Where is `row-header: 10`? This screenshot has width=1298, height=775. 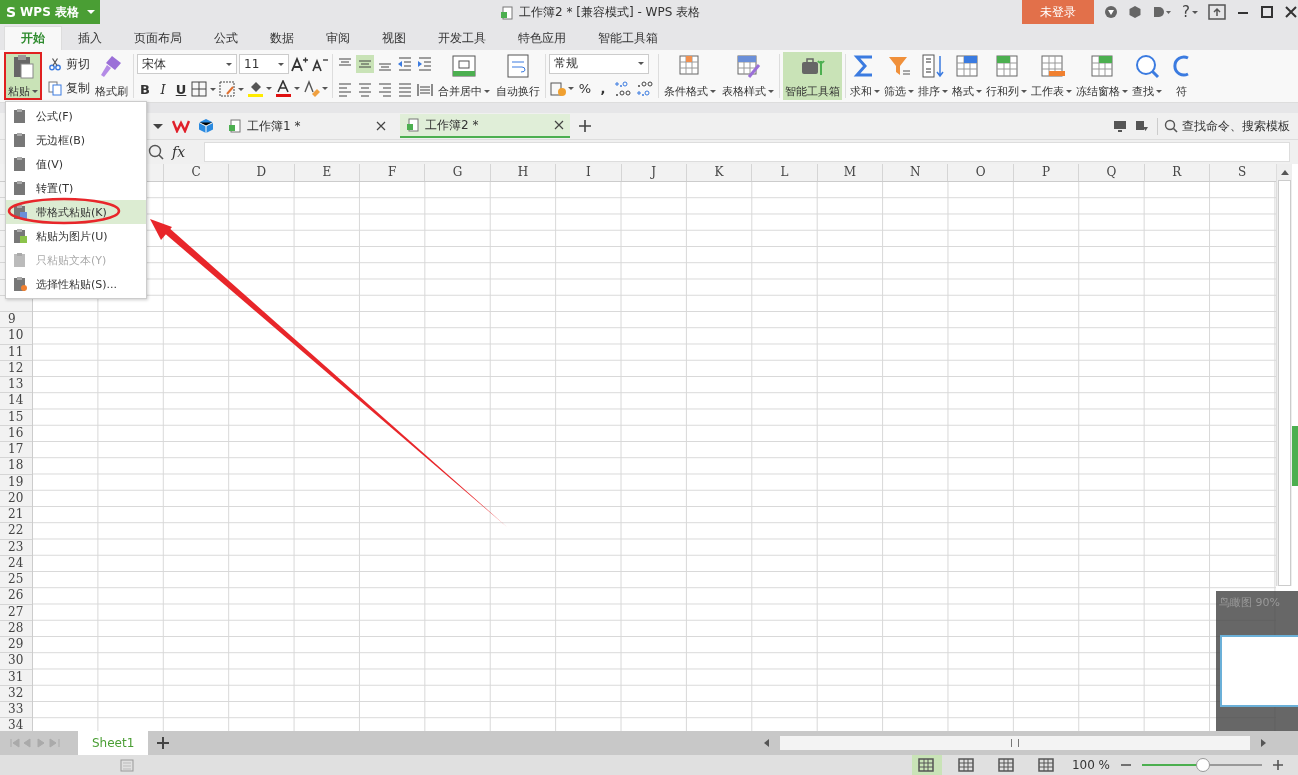
row-header: 10 is located at coordinates (16, 336).